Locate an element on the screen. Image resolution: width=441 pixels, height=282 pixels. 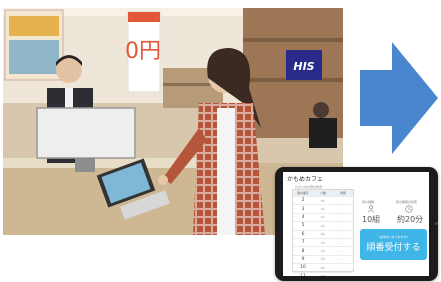
table-row: 9 5人 - is located at coordinates (323, 258).